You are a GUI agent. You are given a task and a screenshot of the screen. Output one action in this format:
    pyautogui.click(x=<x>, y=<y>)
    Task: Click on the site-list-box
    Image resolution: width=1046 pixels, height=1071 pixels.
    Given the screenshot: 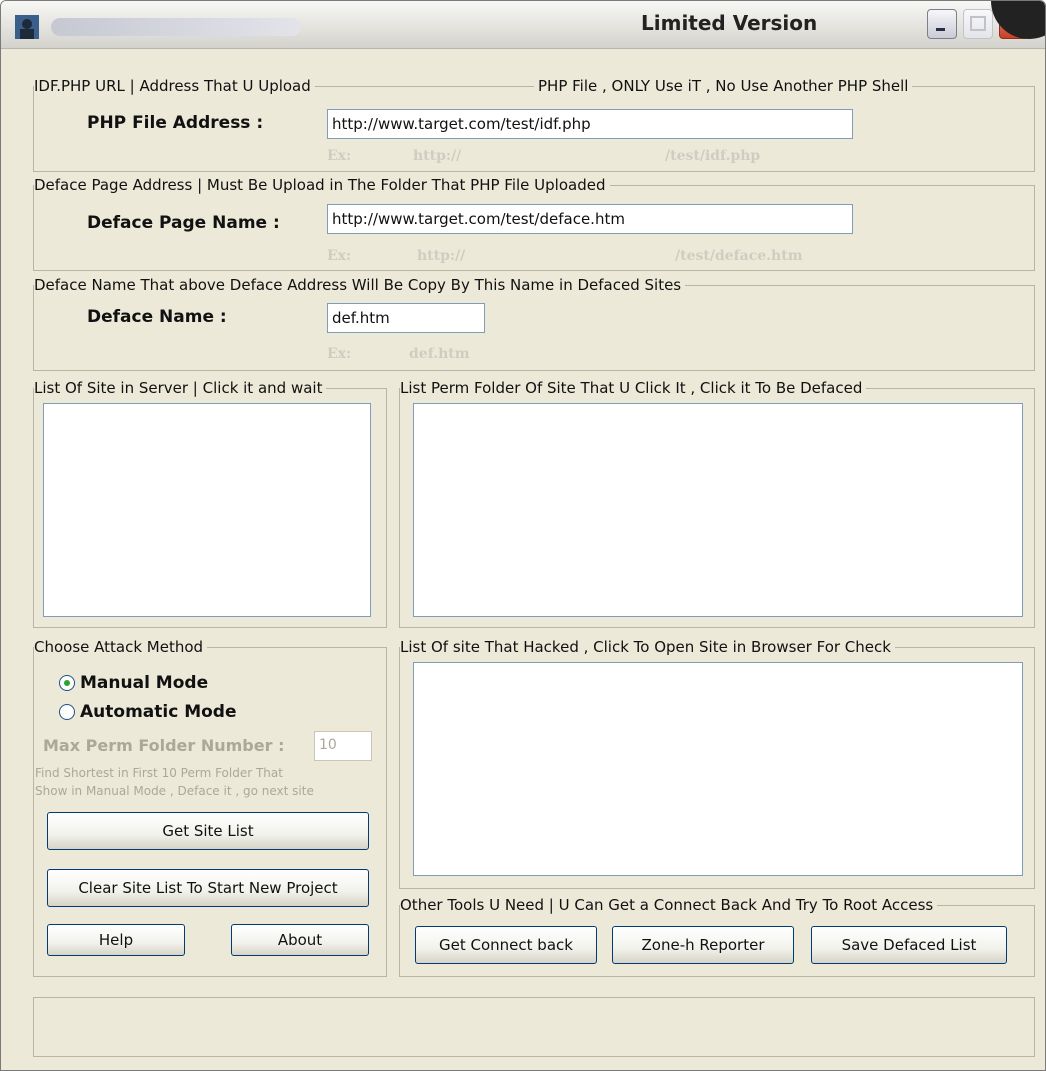 What is the action you would take?
    pyautogui.click(x=207, y=510)
    